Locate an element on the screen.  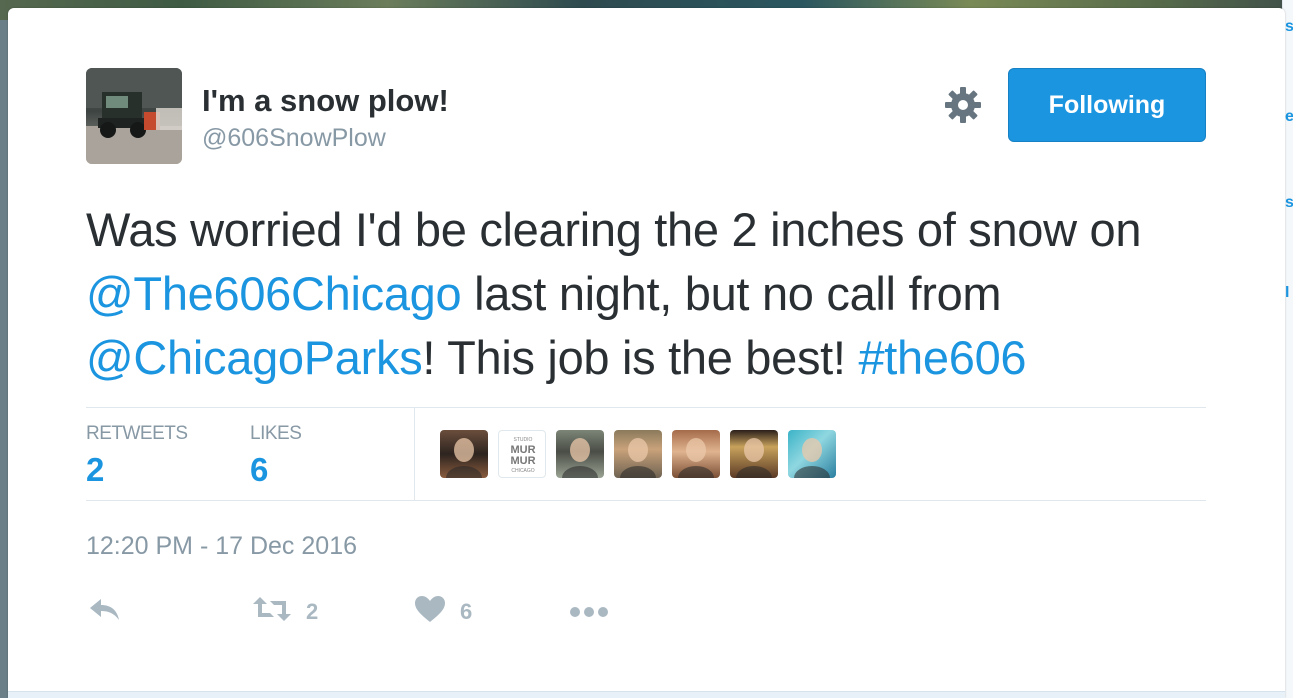
like-count: 6 is located at coordinates (466, 611).